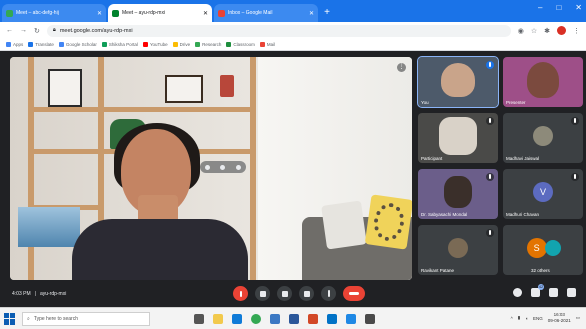 This screenshot has width=586, height=329. I want to click on speaker-body, so click(160, 249).